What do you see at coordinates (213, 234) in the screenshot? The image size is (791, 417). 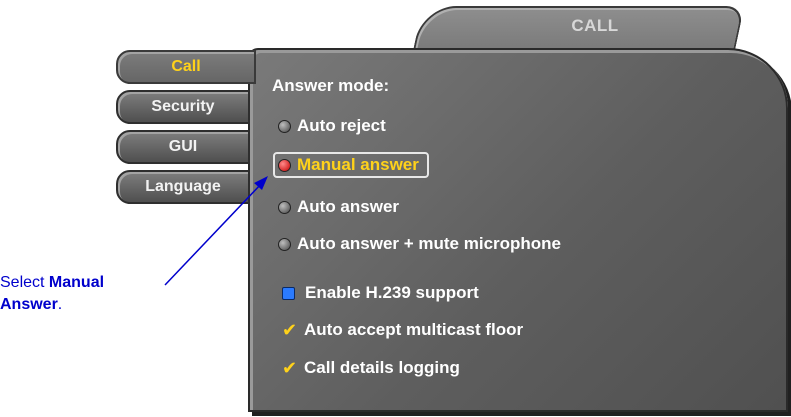 I see `annotation-line` at bounding box center [213, 234].